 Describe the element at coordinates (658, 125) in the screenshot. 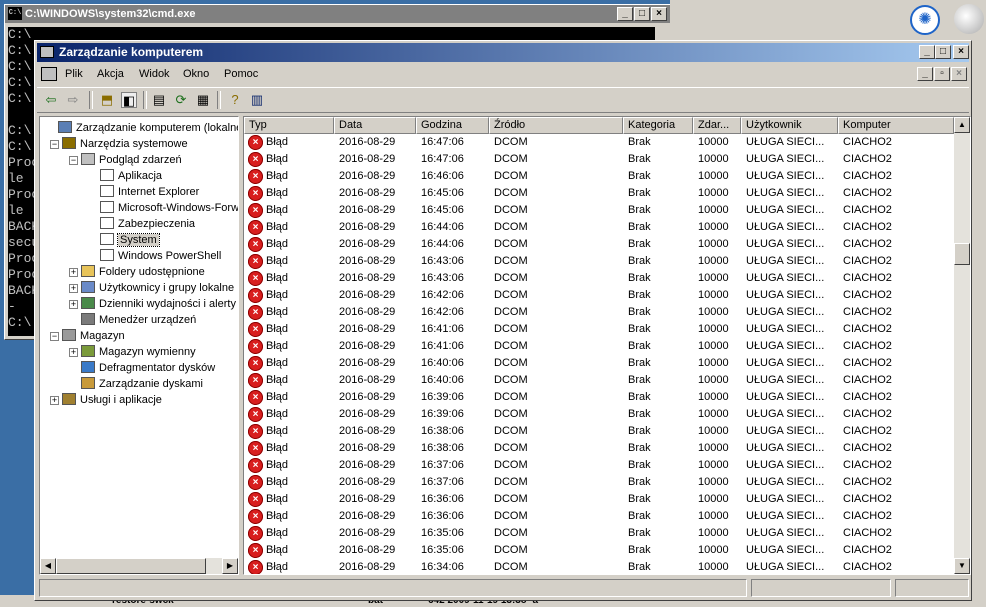

I see `column-header: Kategoria` at that location.